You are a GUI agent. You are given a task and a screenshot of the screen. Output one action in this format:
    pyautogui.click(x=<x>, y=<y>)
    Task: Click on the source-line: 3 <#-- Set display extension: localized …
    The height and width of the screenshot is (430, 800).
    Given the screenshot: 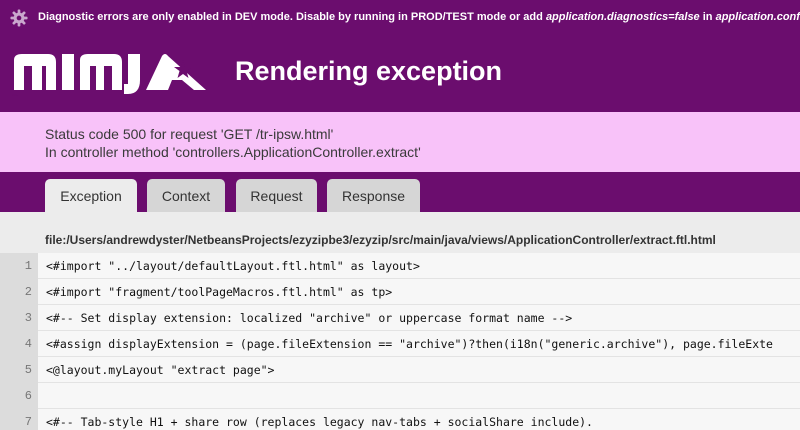 What is the action you would take?
    pyautogui.click(x=400, y=318)
    